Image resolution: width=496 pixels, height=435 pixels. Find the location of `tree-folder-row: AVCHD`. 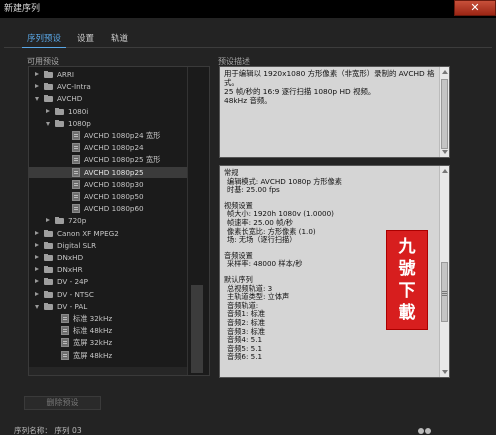

tree-folder-row: AVCHD is located at coordinates (108, 98).